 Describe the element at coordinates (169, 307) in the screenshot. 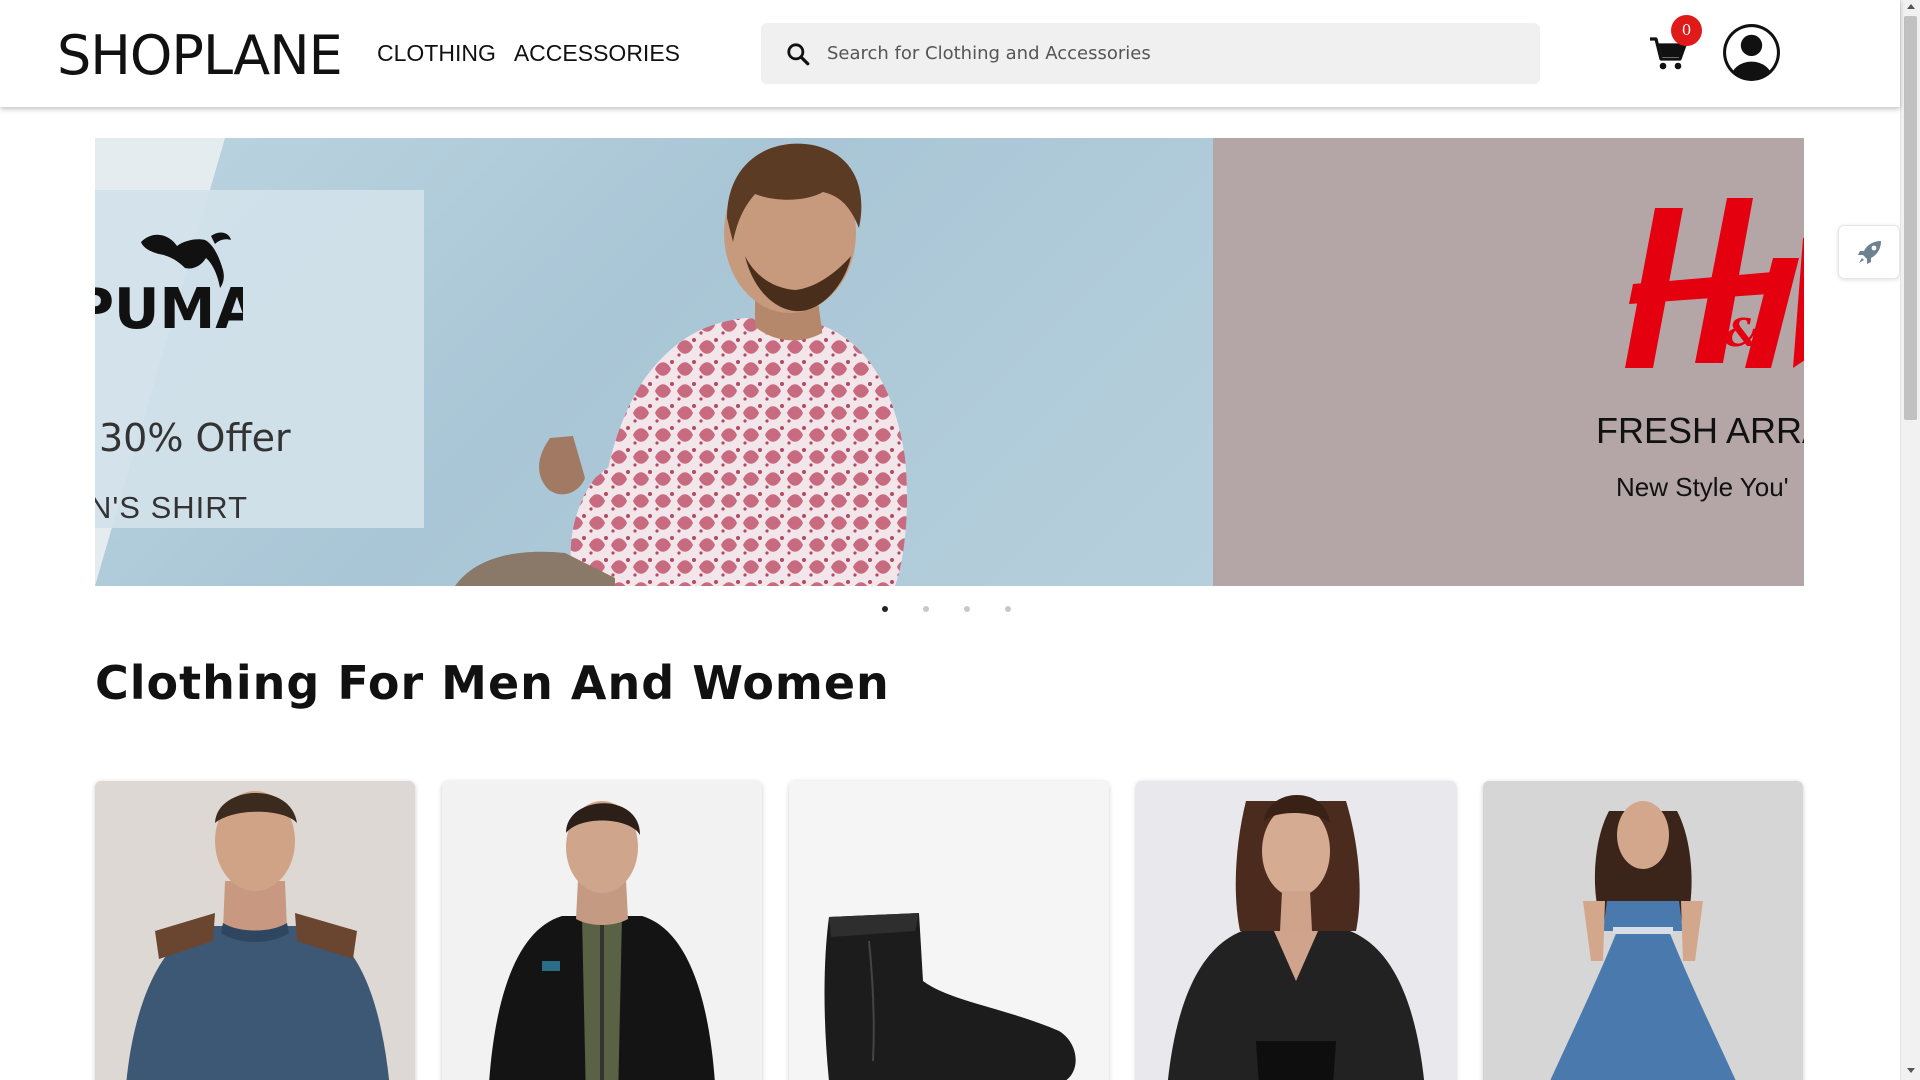

I see `puma-logo-text: PUMA` at that location.